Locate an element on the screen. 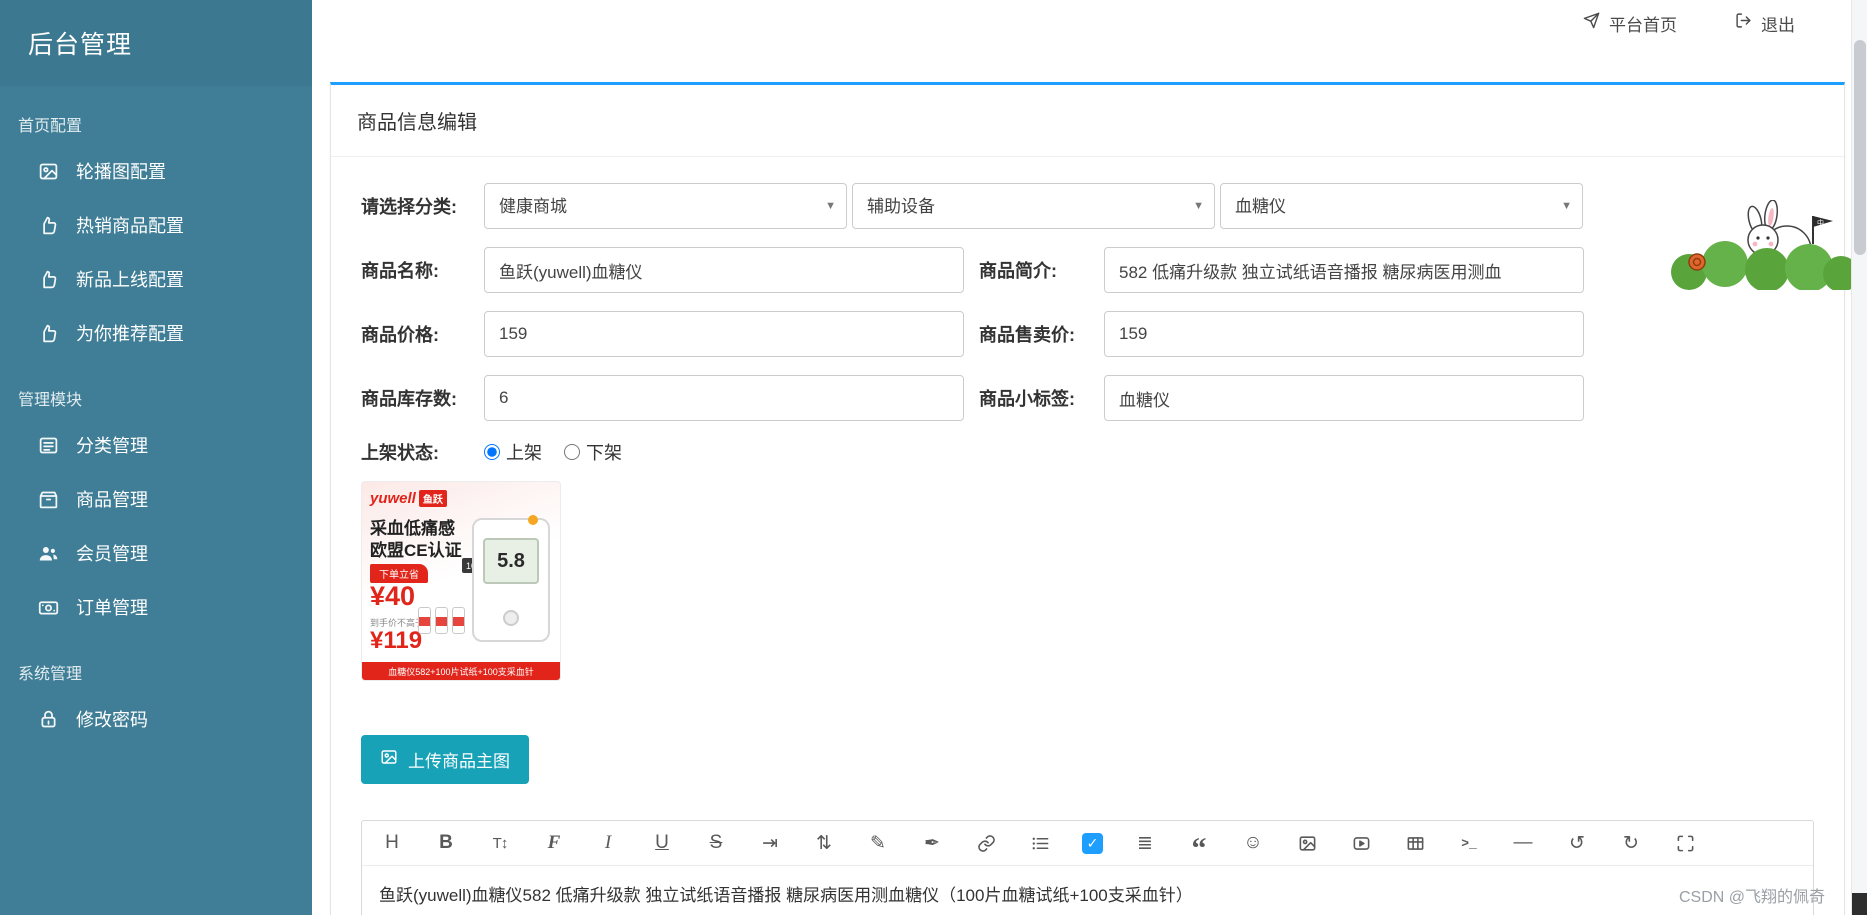 The image size is (1867, 915). product-intro-label: 商品简介: is located at coordinates (1018, 271).